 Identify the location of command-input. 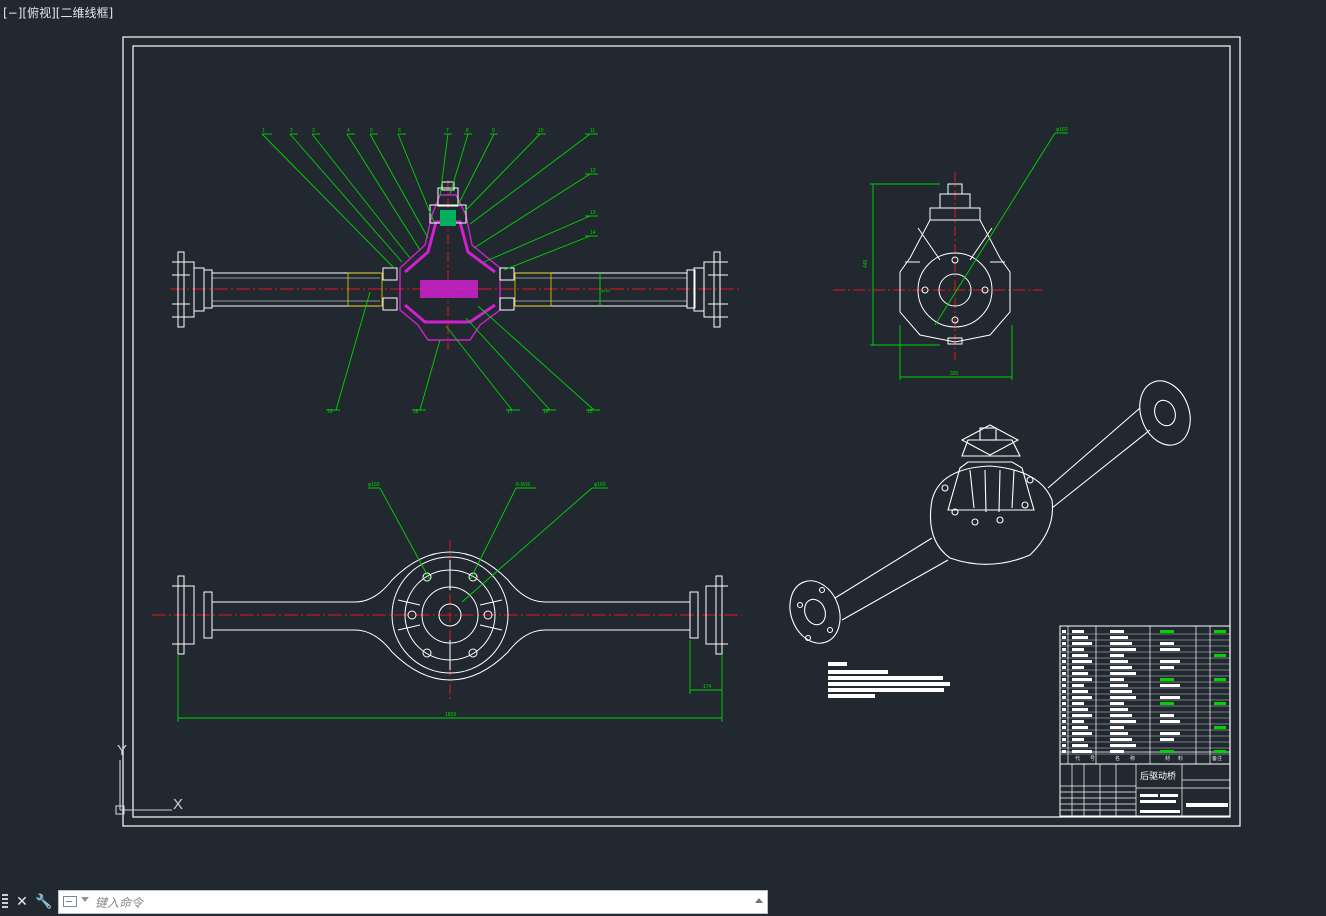
(415, 903).